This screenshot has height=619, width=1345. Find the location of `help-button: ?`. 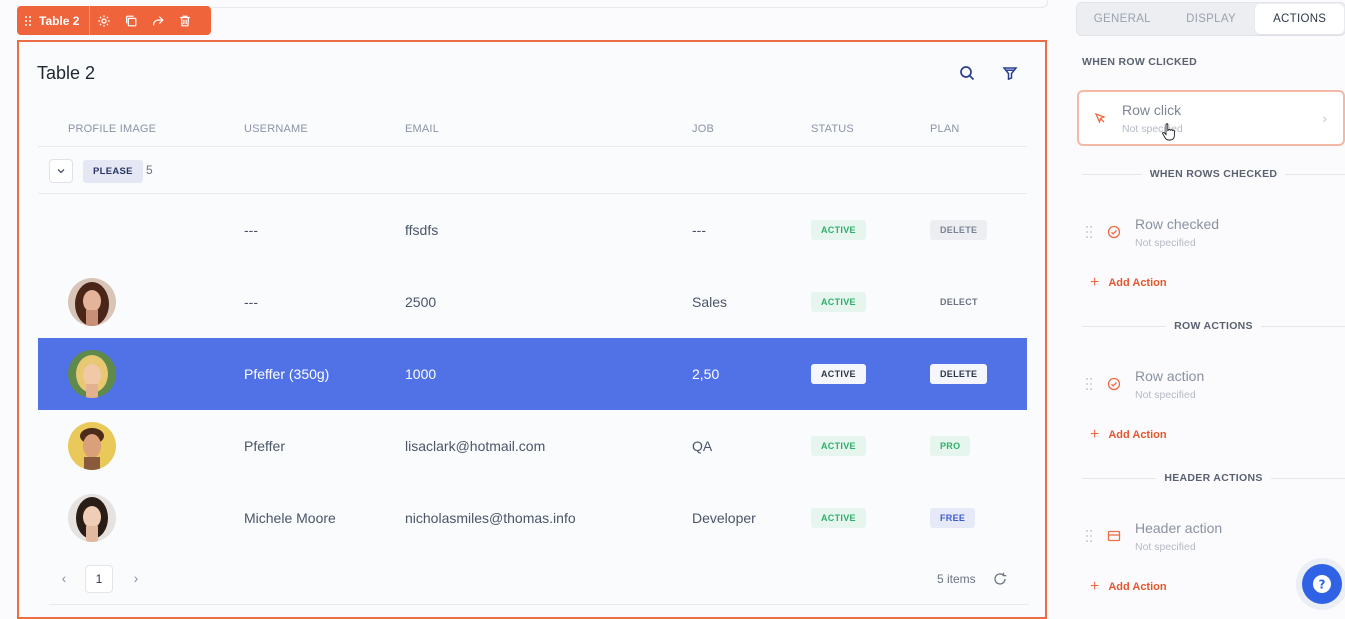

help-button: ? is located at coordinates (1322, 584).